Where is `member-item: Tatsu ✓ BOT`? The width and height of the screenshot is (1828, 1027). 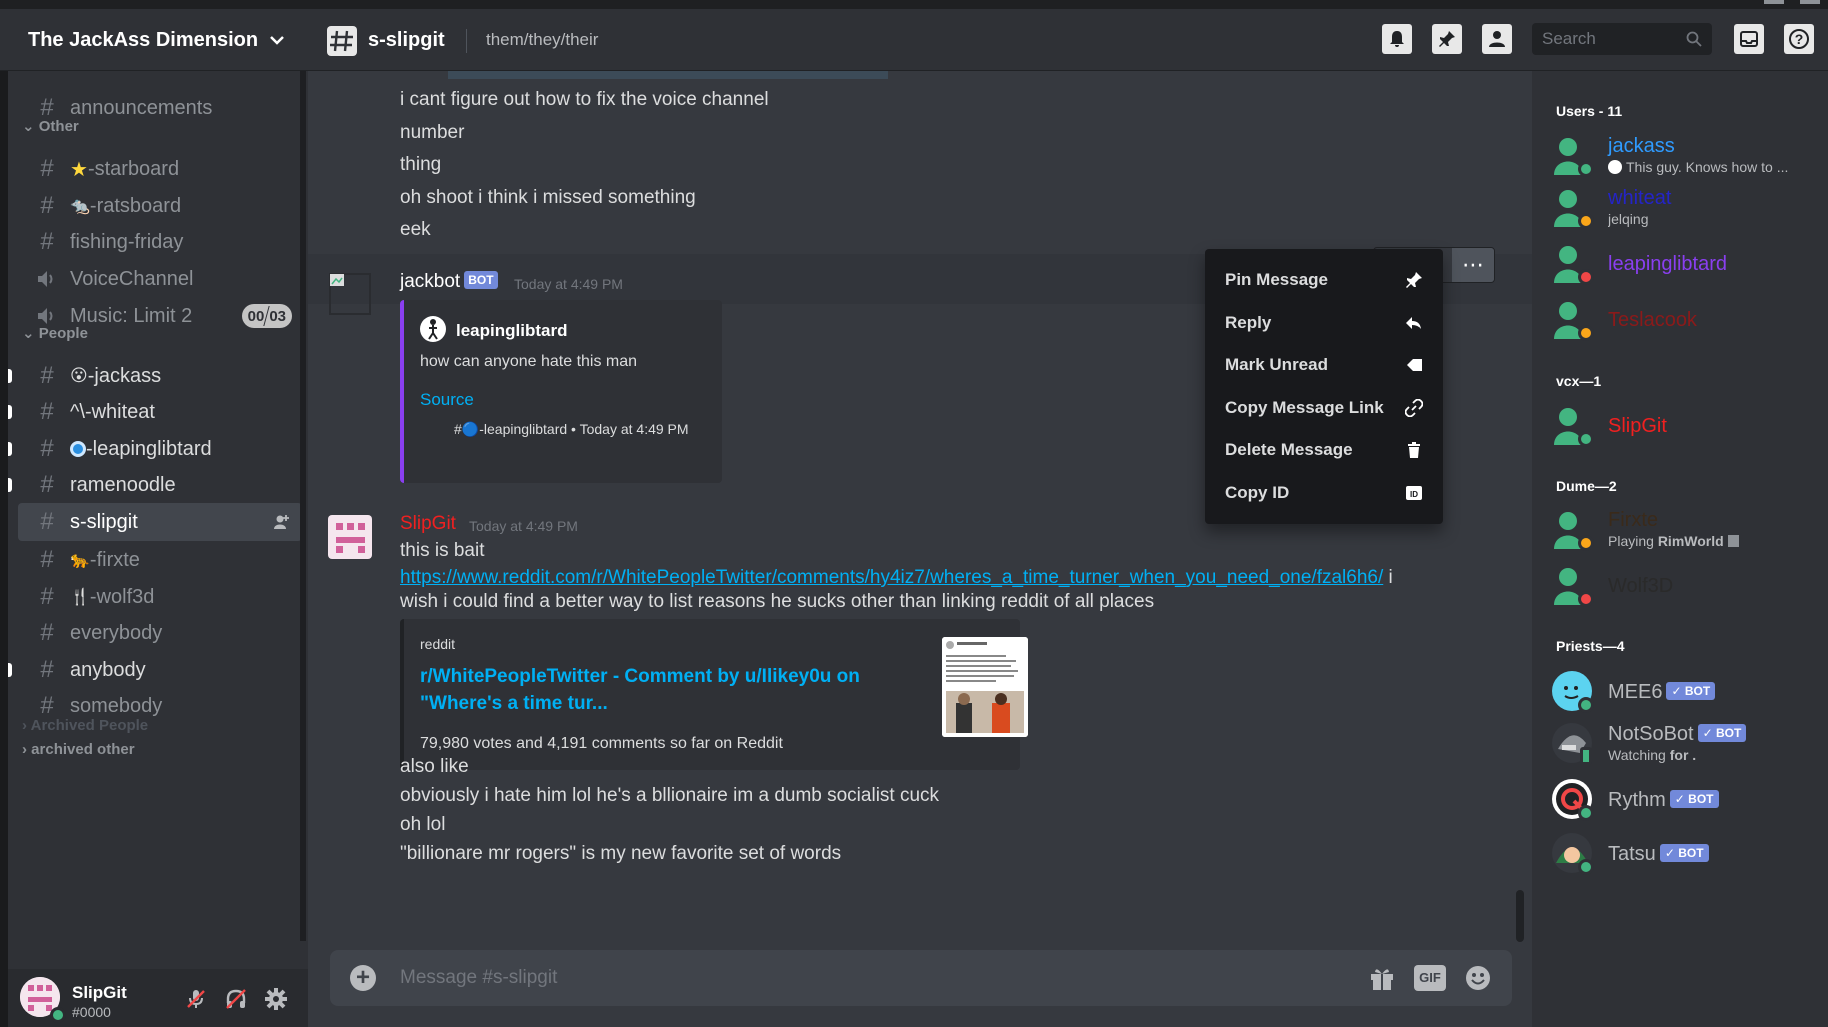 member-item: Tatsu ✓ BOT is located at coordinates (1687, 853).